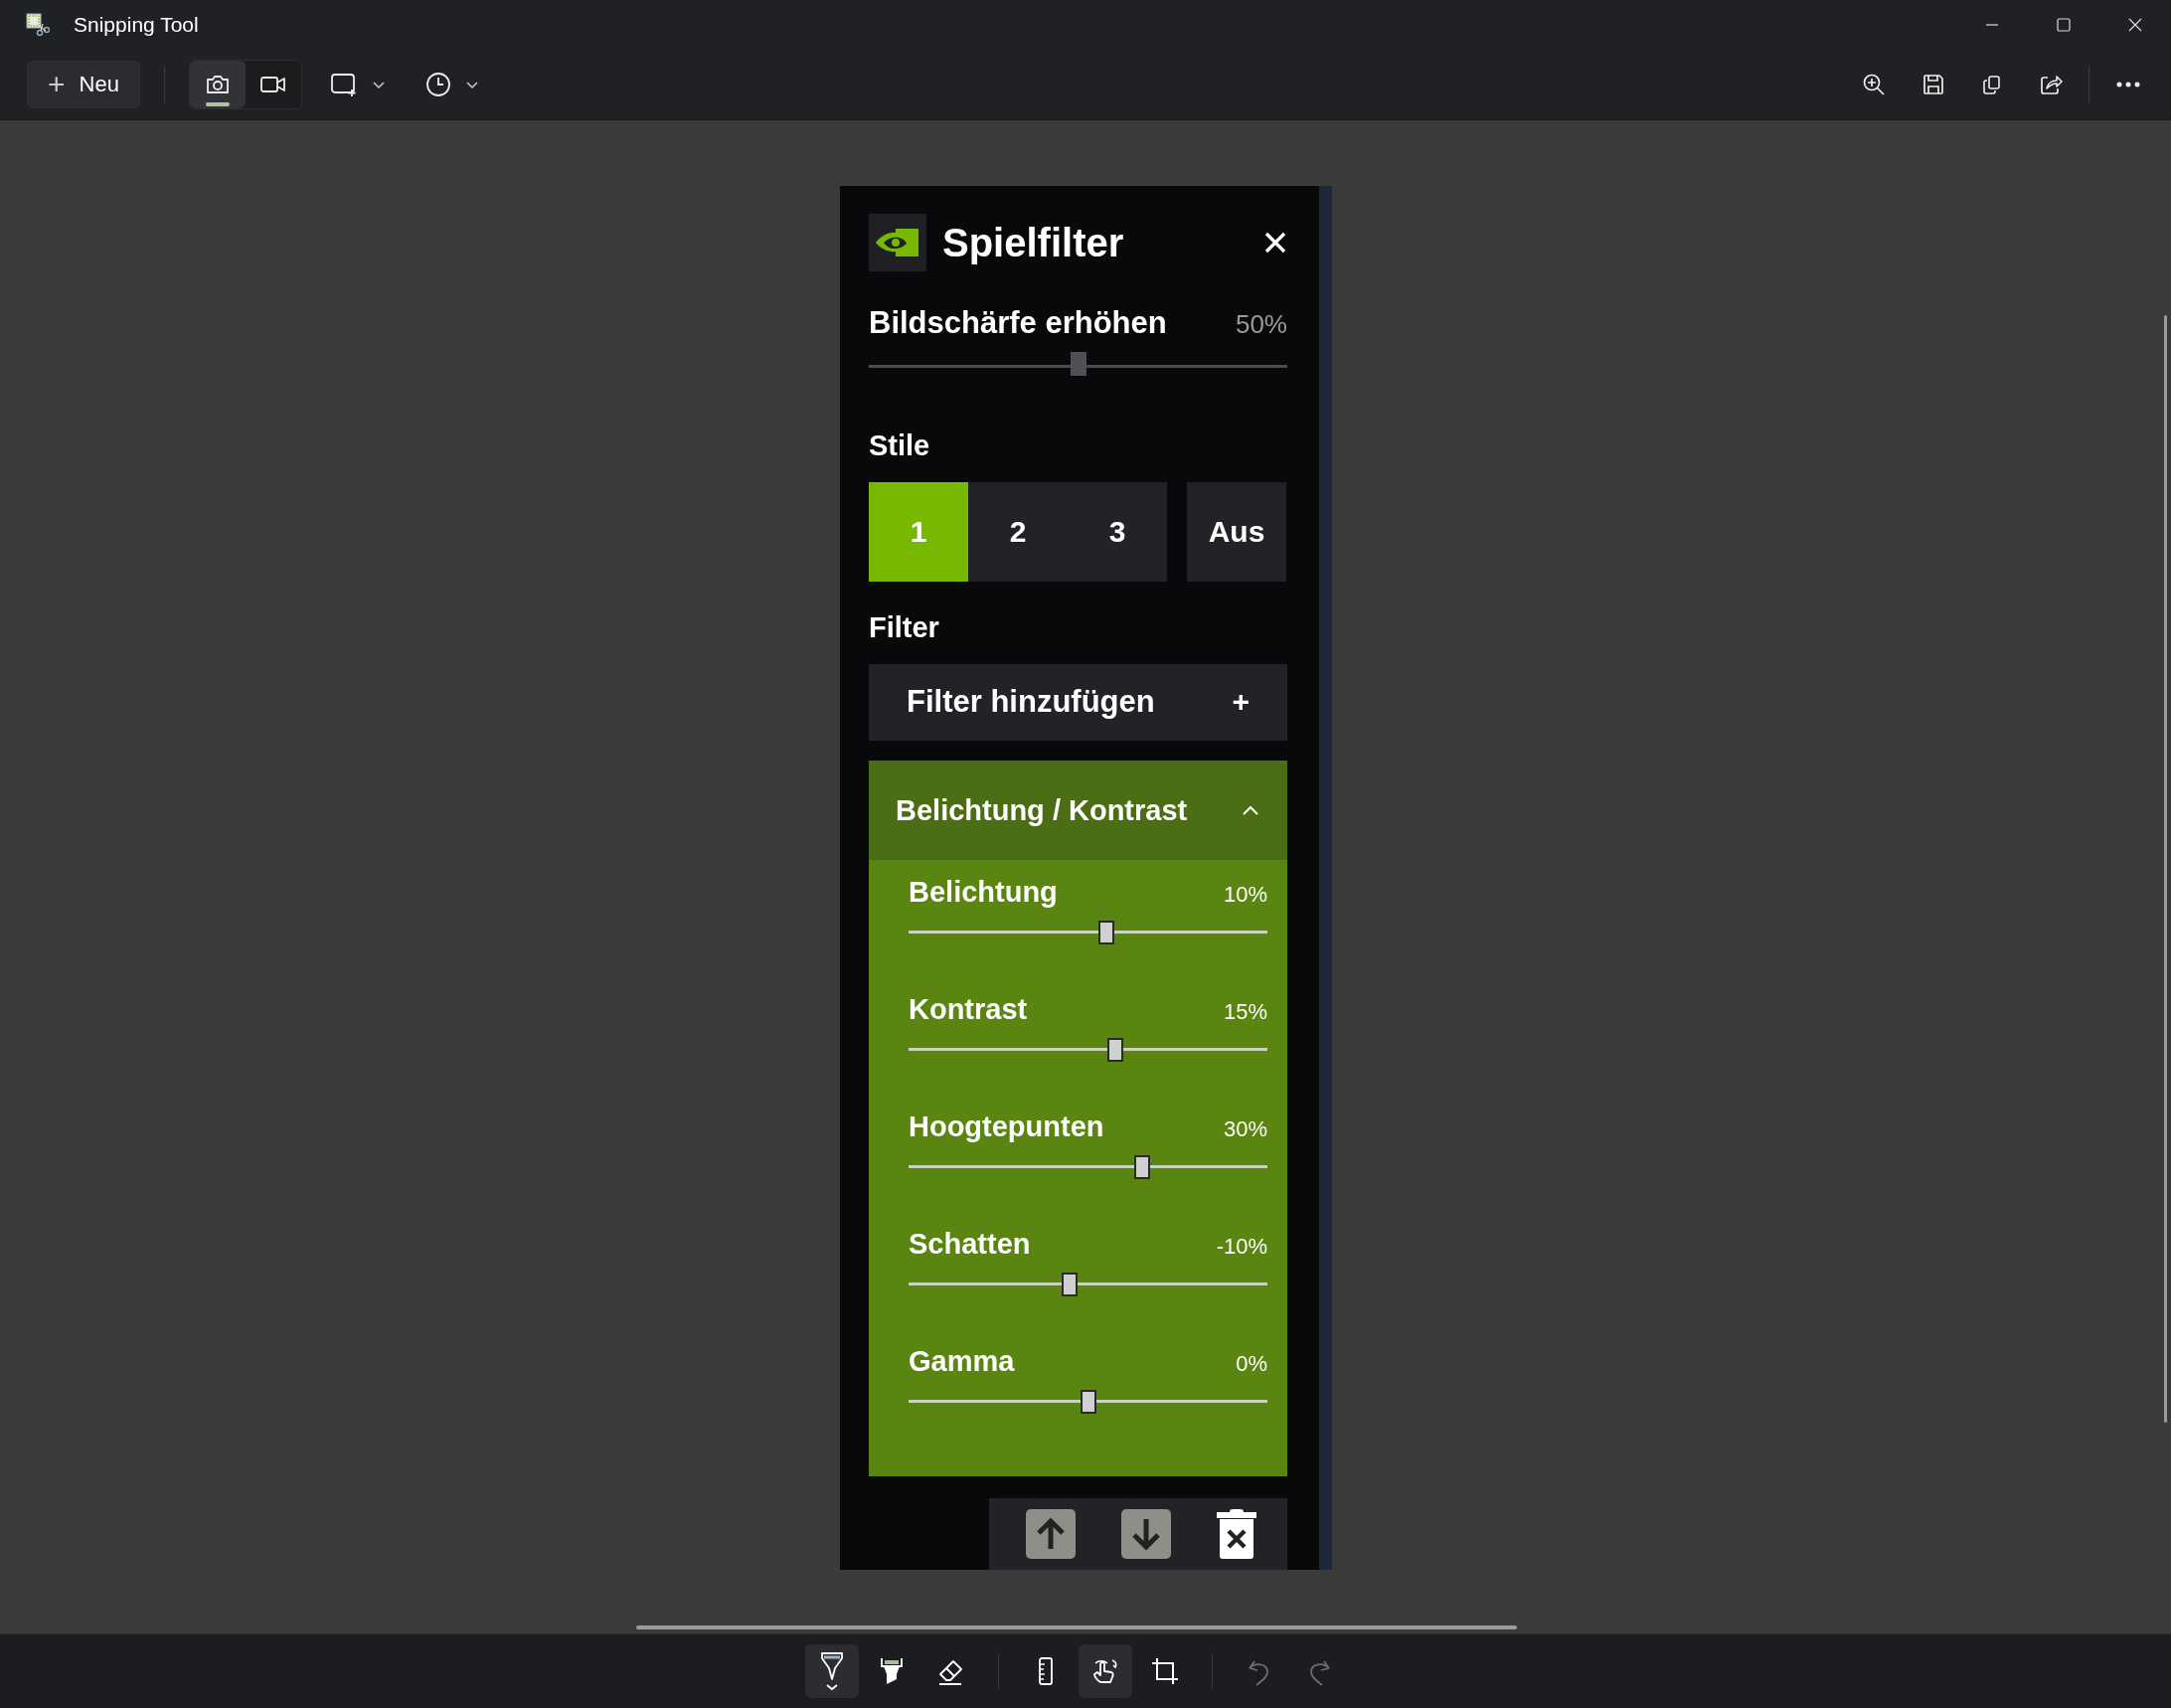  What do you see at coordinates (1051, 1534) in the screenshot?
I see `move-up-icon` at bounding box center [1051, 1534].